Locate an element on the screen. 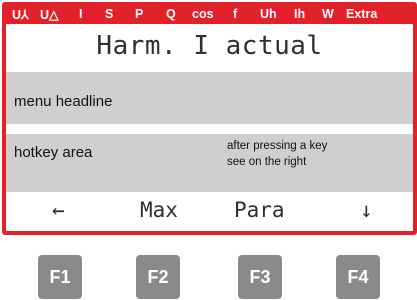 The image size is (417, 300). status-item-cos: cos is located at coordinates (203, 14).